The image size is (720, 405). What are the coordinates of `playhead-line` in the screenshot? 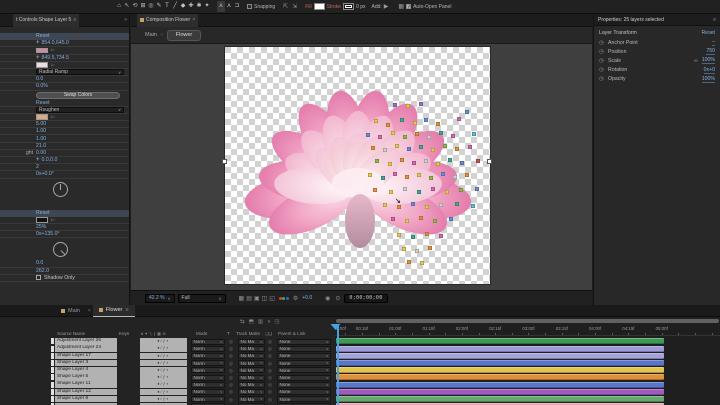 It's located at (338, 365).